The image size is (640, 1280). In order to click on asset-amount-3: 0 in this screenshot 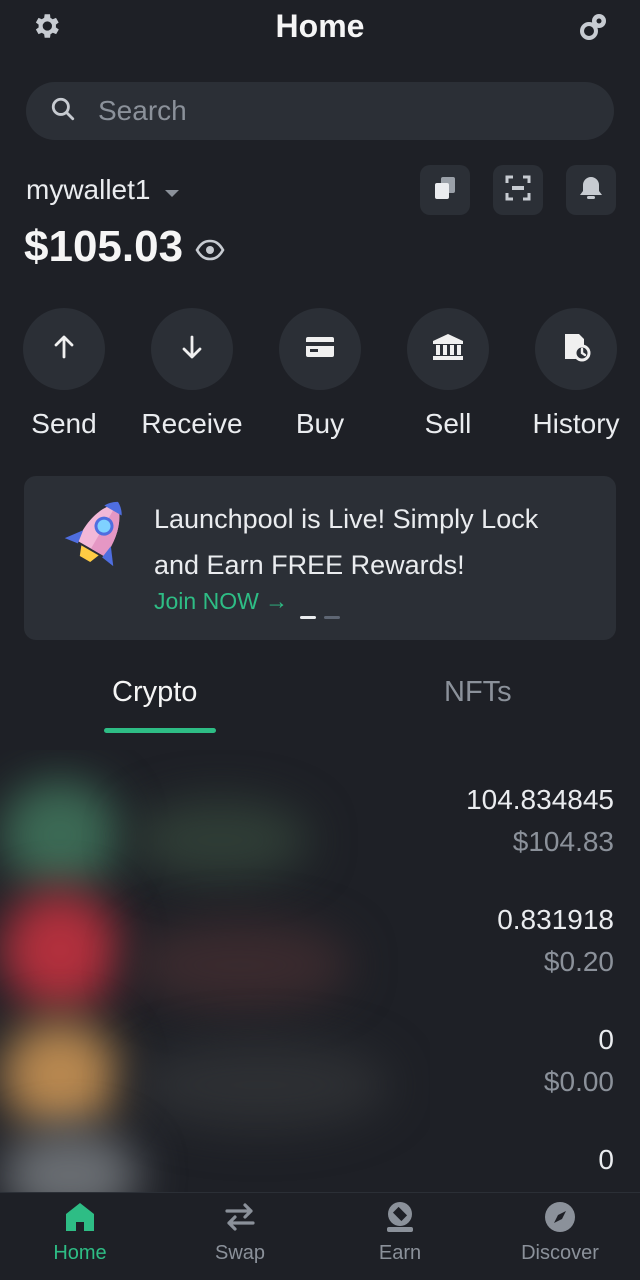, I will do `click(606, 1039)`.